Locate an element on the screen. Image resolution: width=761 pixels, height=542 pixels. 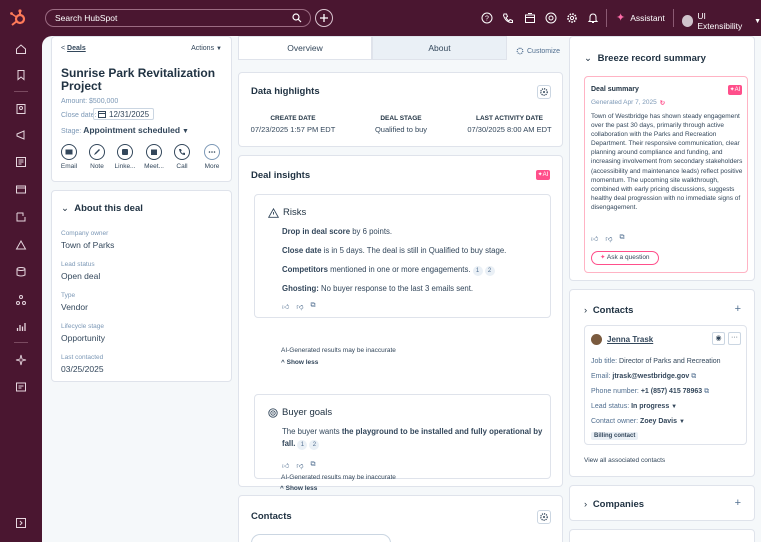
actions-dropdown: Actions ▼ is located at coordinates (206, 48).